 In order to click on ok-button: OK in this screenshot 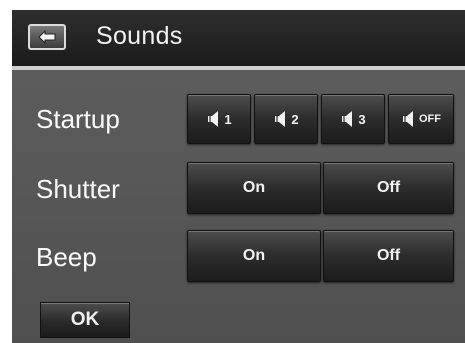, I will do `click(85, 320)`.